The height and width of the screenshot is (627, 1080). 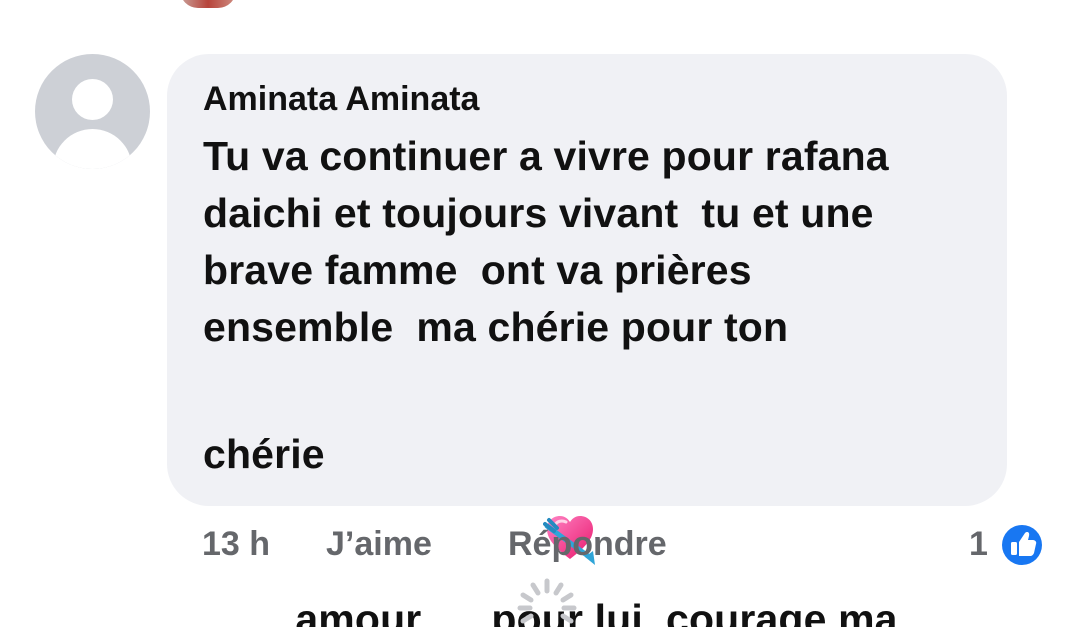 What do you see at coordinates (92, 149) in the screenshot?
I see `avatar-body` at bounding box center [92, 149].